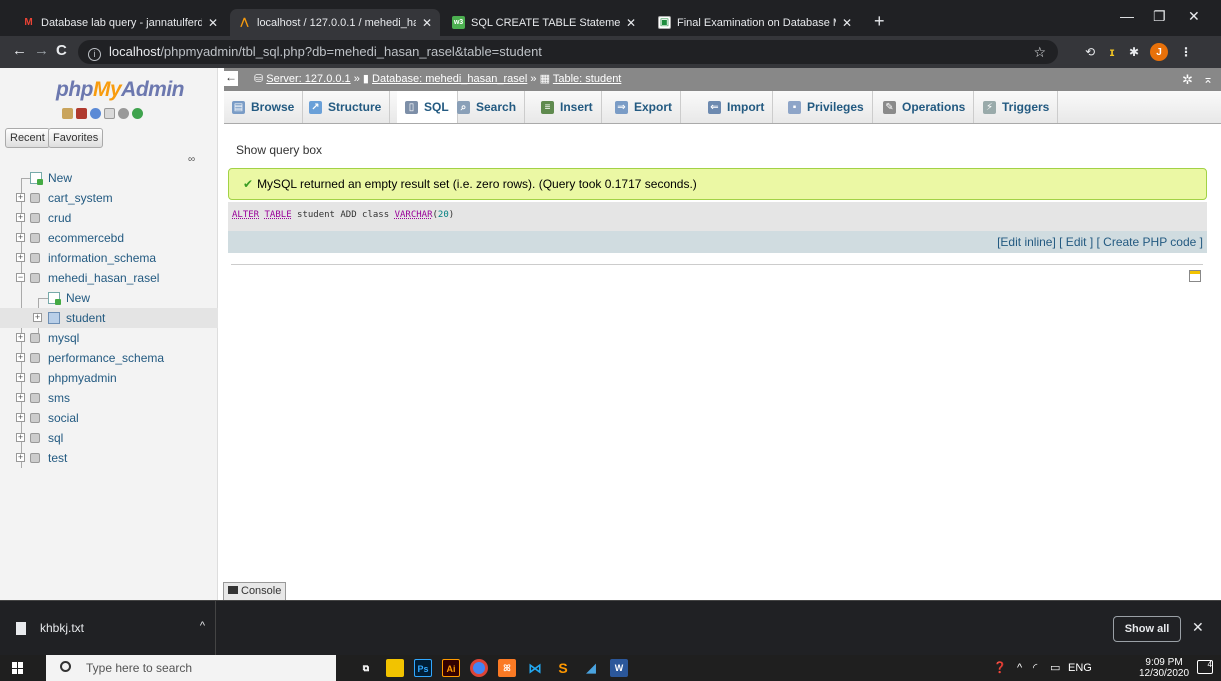  What do you see at coordinates (335, 22) in the screenshot?
I see `tab-phpmyadmin: ⋀ localhost / 127.0.0.1 / mehedi_ha ✕` at bounding box center [335, 22].